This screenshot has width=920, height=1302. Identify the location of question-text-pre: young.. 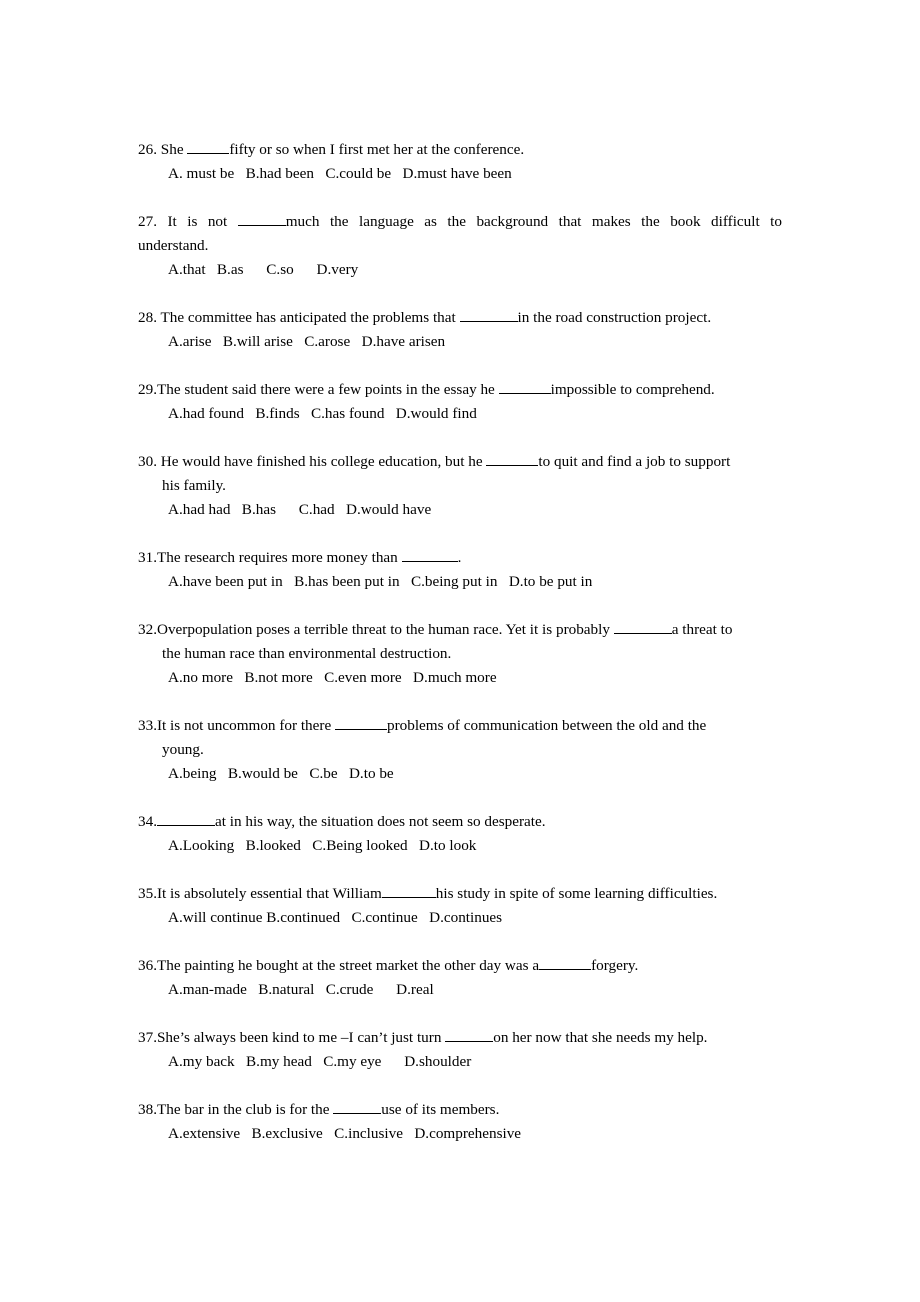
(183, 749).